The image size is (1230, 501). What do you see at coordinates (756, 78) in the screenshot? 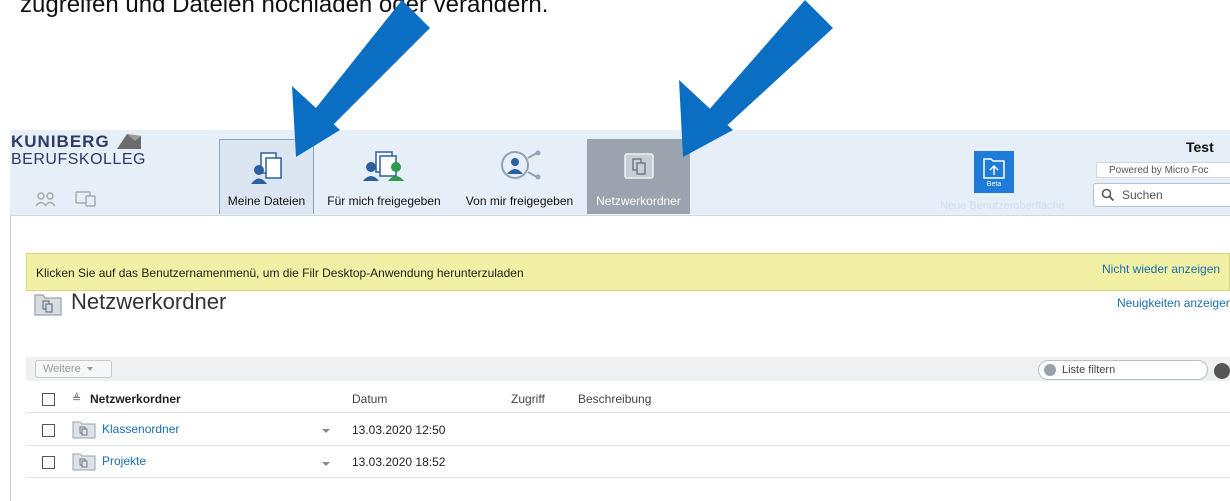
I see `arrow-network-folders` at bounding box center [756, 78].